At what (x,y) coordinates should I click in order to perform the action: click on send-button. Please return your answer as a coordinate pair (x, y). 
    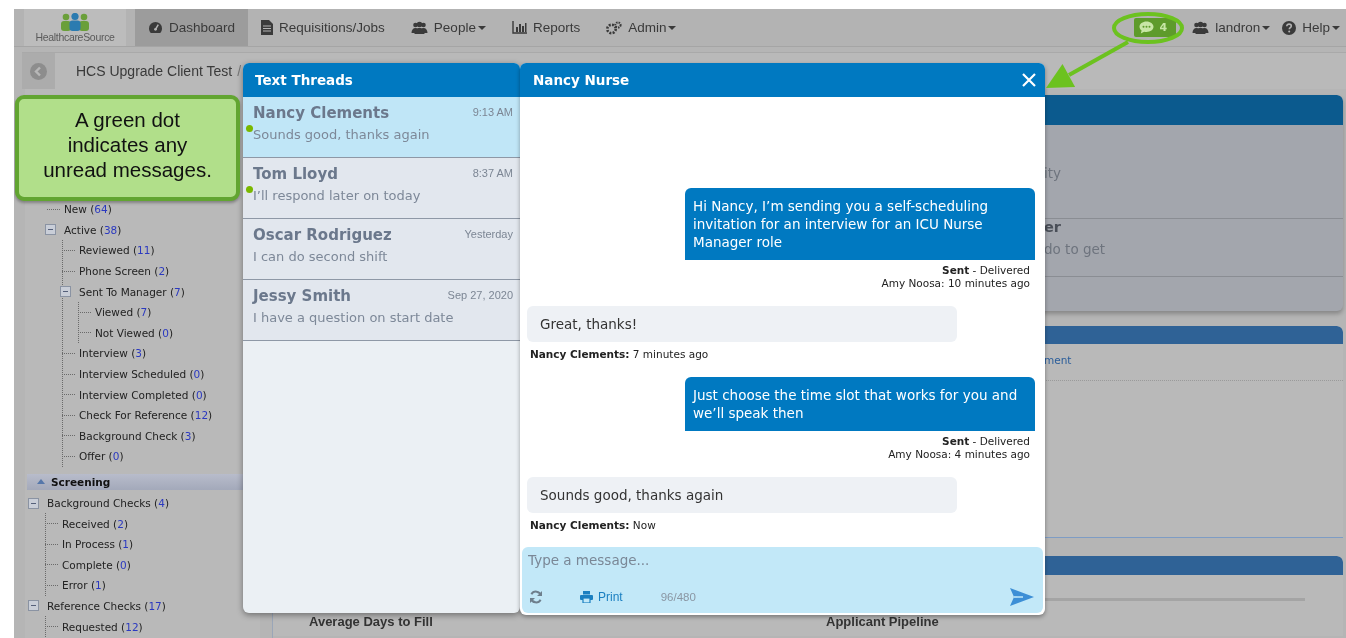
    Looking at the image, I should click on (1022, 597).